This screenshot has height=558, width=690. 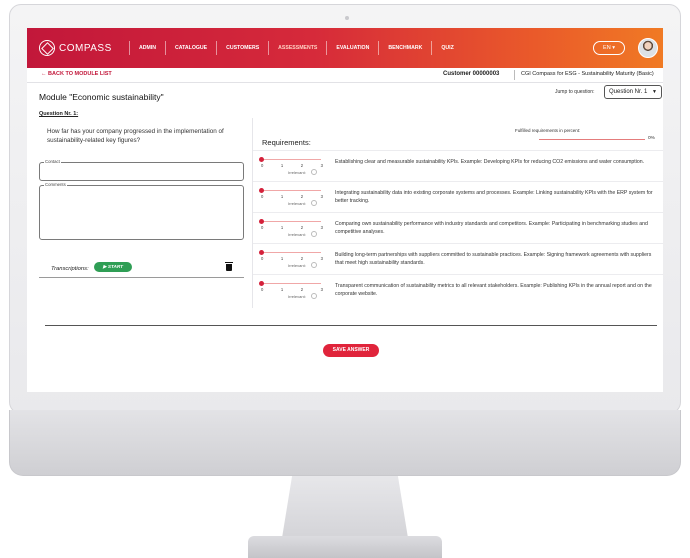 I want to click on start-transcription-button: ▶ START, so click(x=113, y=267).